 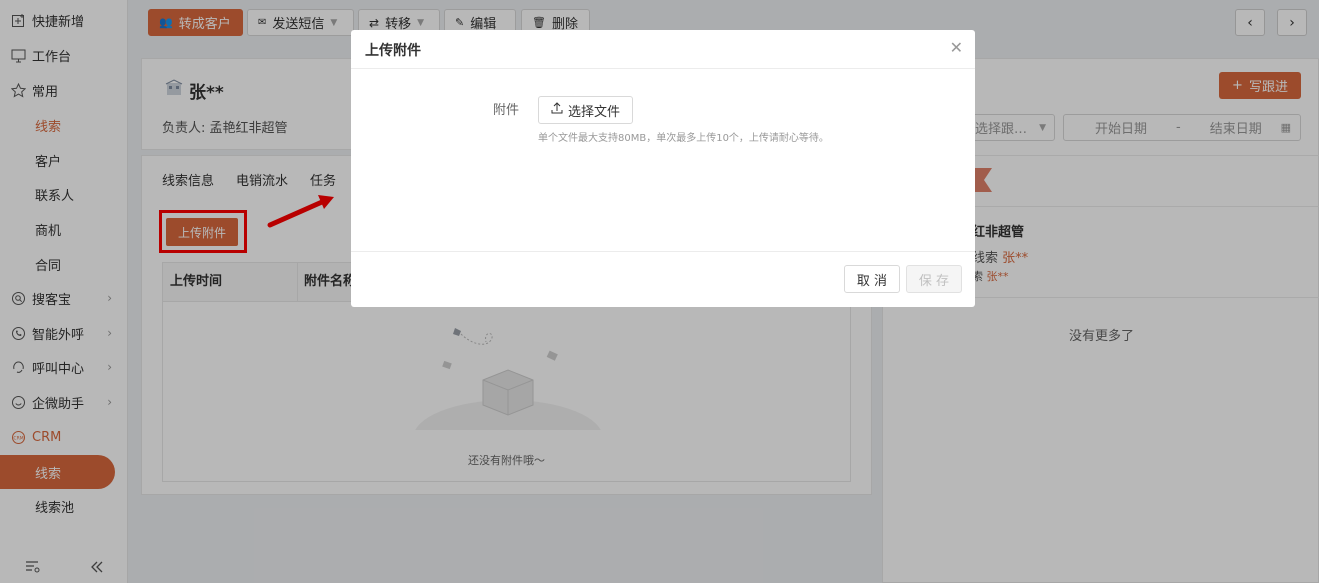 What do you see at coordinates (872, 279) in the screenshot?
I see `cancel-button: 取 消` at bounding box center [872, 279].